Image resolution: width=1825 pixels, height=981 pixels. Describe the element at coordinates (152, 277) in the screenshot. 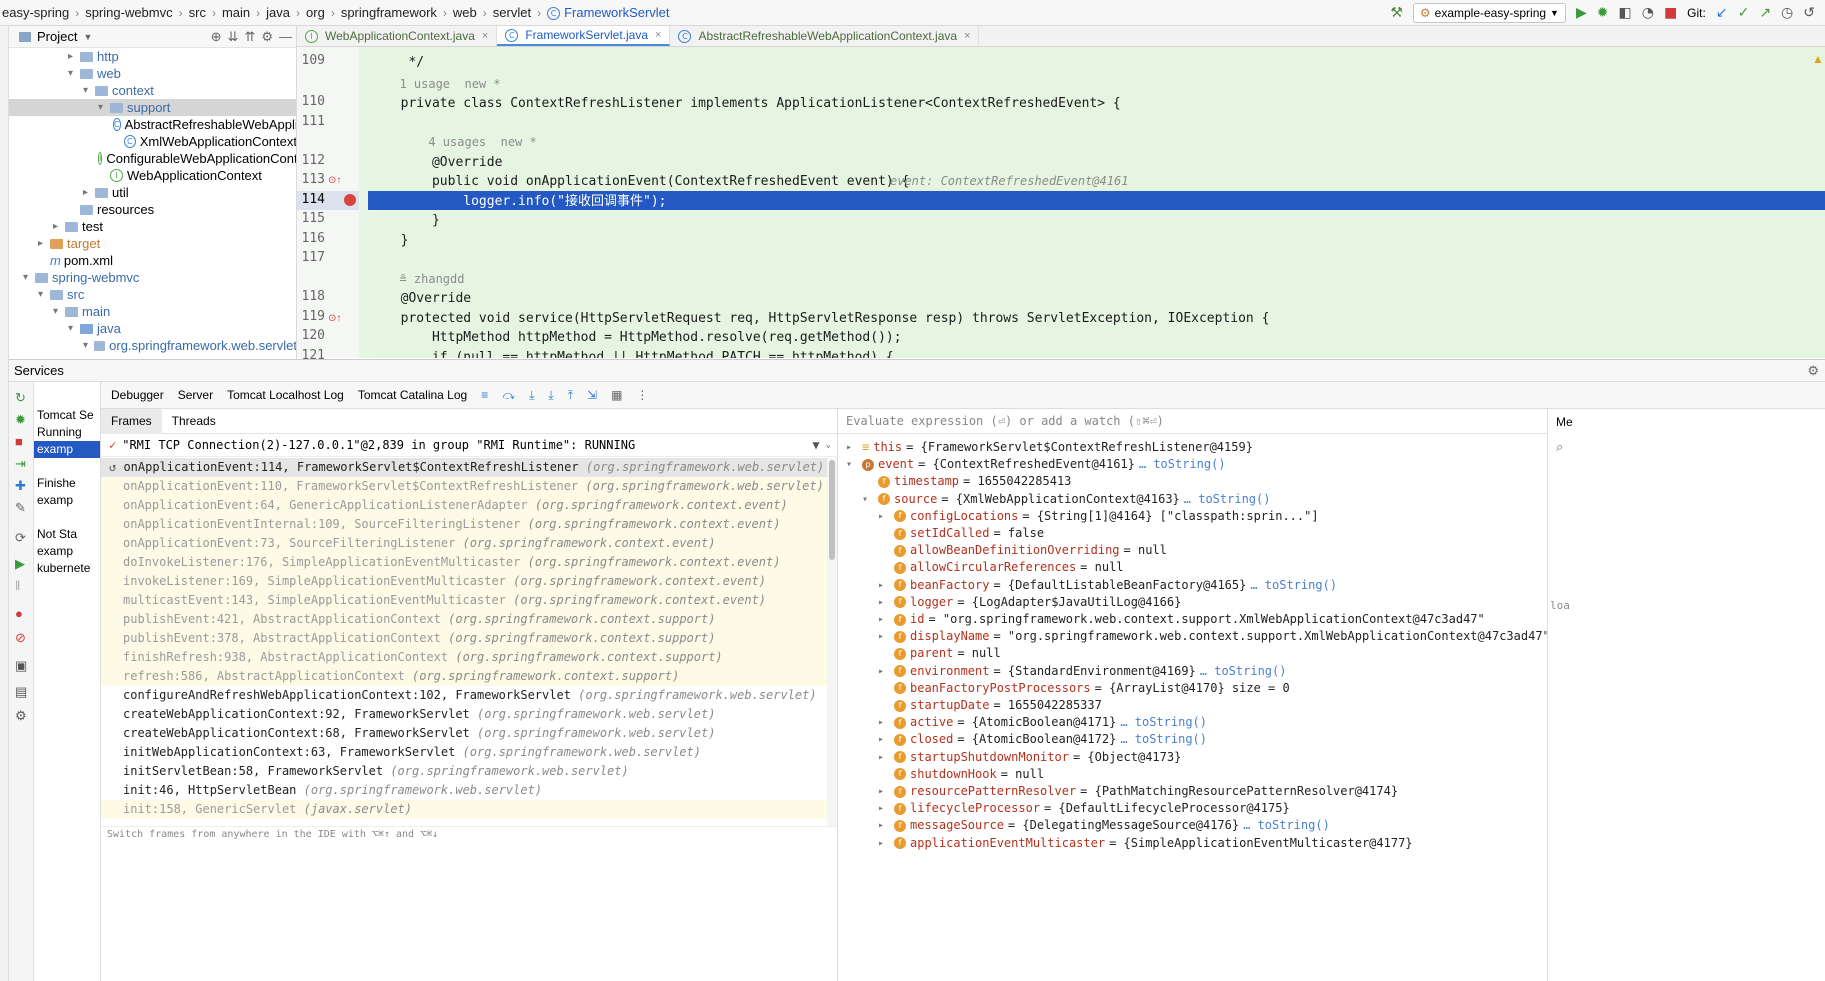

I see `tree-item: ▾ spring-webmvc` at that location.